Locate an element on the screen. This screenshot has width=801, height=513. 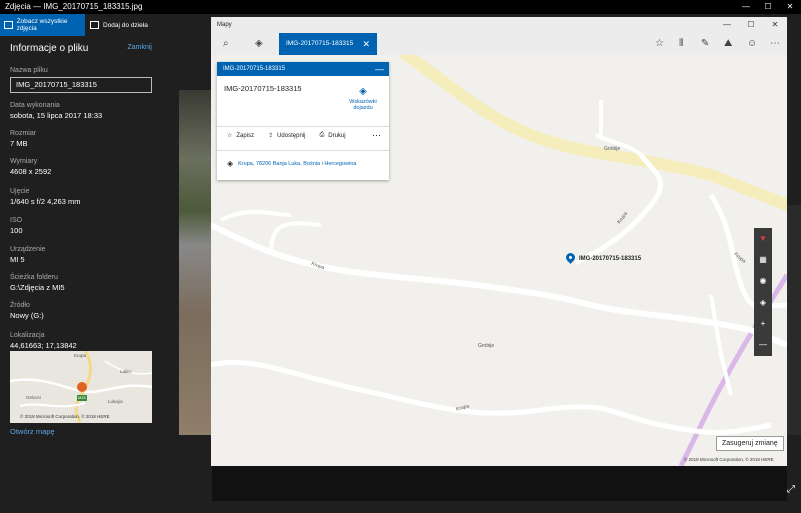
road-label-grobije-2: Grobije is located at coordinates (486, 346).